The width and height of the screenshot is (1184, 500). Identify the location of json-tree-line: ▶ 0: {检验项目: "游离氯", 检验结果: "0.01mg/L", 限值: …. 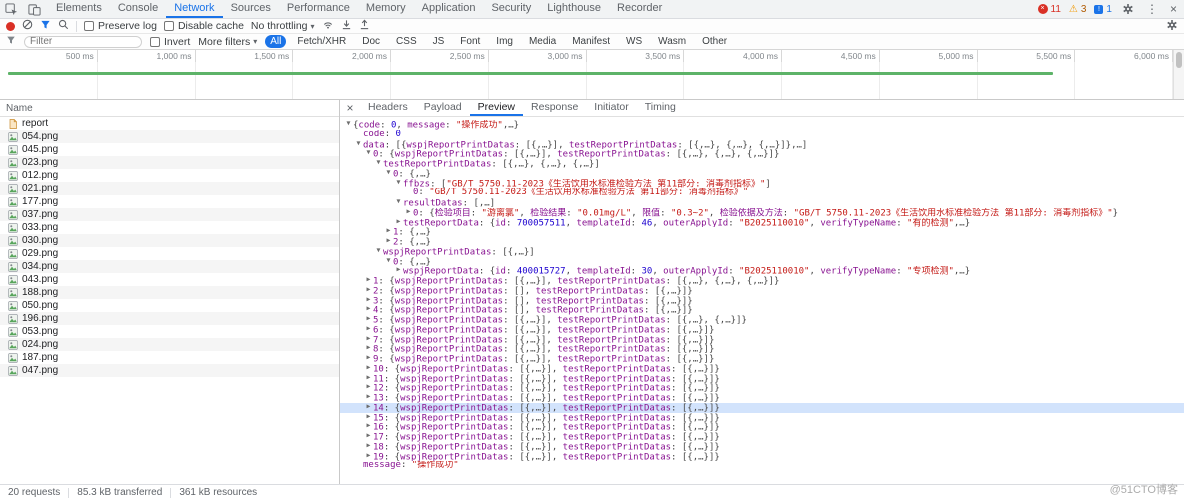
(762, 213).